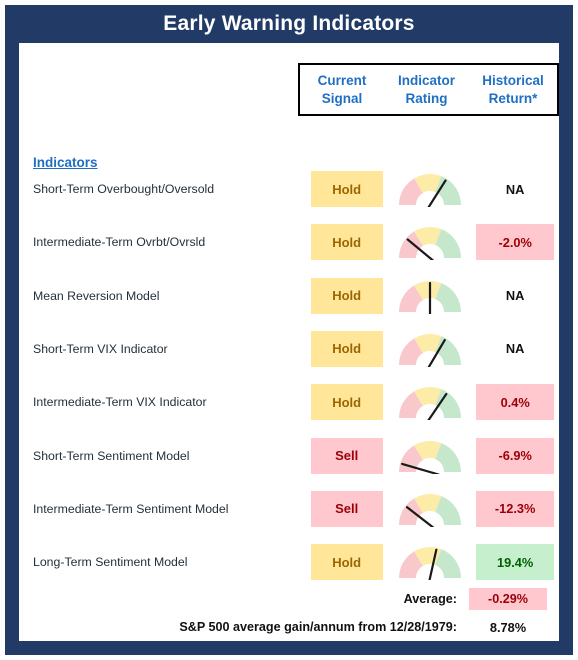  I want to click on indicator-name: Long-Term Sentiment Model, so click(110, 562).